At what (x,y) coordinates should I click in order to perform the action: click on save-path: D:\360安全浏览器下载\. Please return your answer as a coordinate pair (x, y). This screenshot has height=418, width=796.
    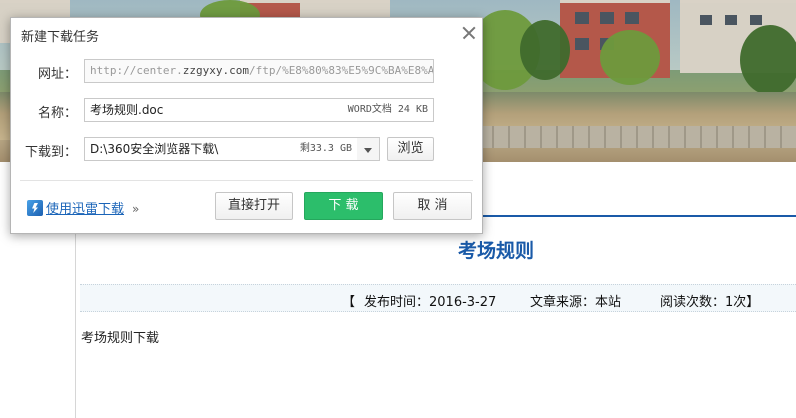
    Looking at the image, I should click on (154, 149).